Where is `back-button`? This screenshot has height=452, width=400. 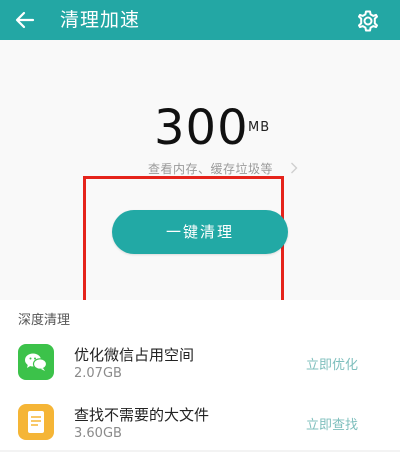
back-button is located at coordinates (25, 20).